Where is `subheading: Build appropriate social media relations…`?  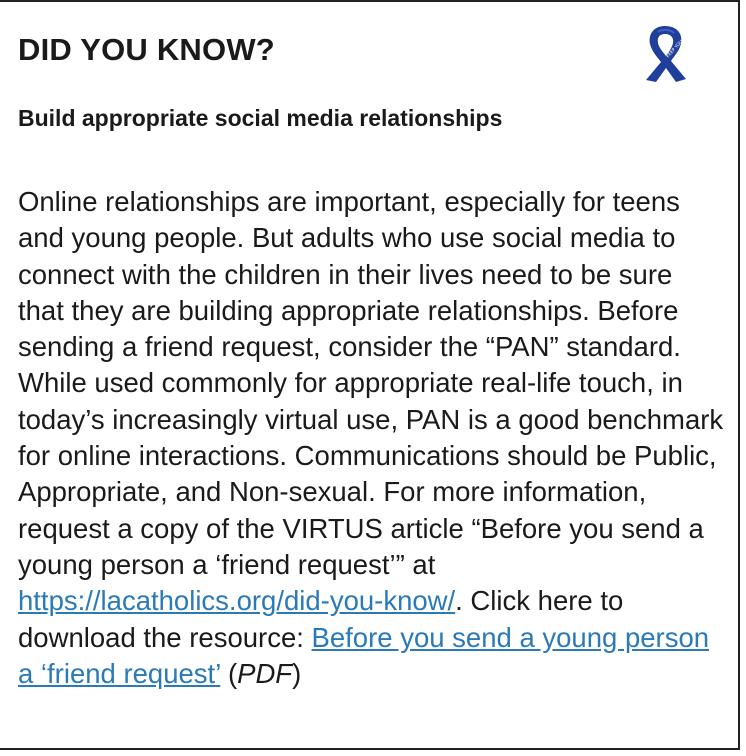 subheading: Build appropriate social media relations… is located at coordinates (260, 118).